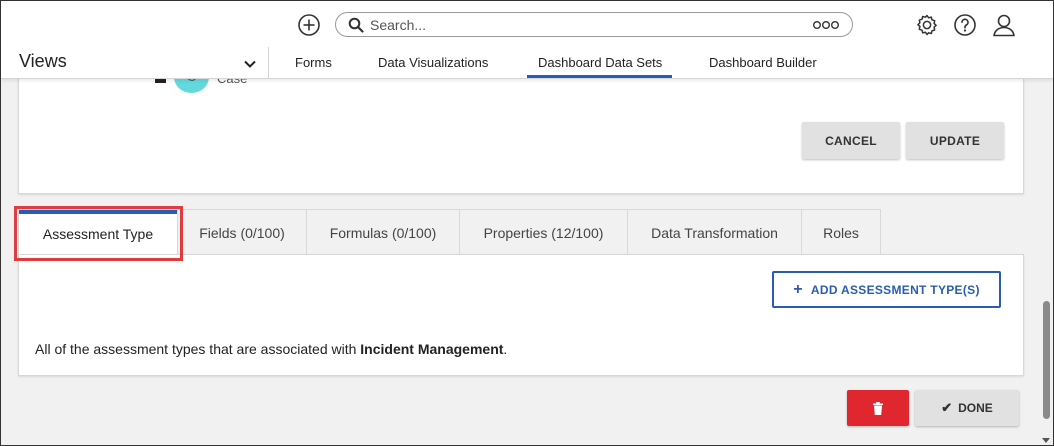 This screenshot has width=1054, height=446. Describe the element at coordinates (135, 63) in the screenshot. I see `views-dropdown: Views` at that location.